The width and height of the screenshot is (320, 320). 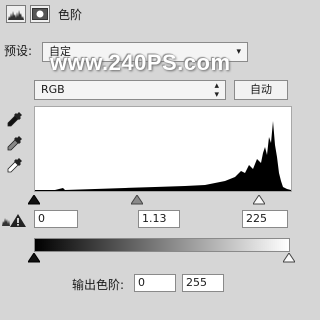 What do you see at coordinates (155, 283) in the screenshot?
I see `output-black-field: 0` at bounding box center [155, 283].